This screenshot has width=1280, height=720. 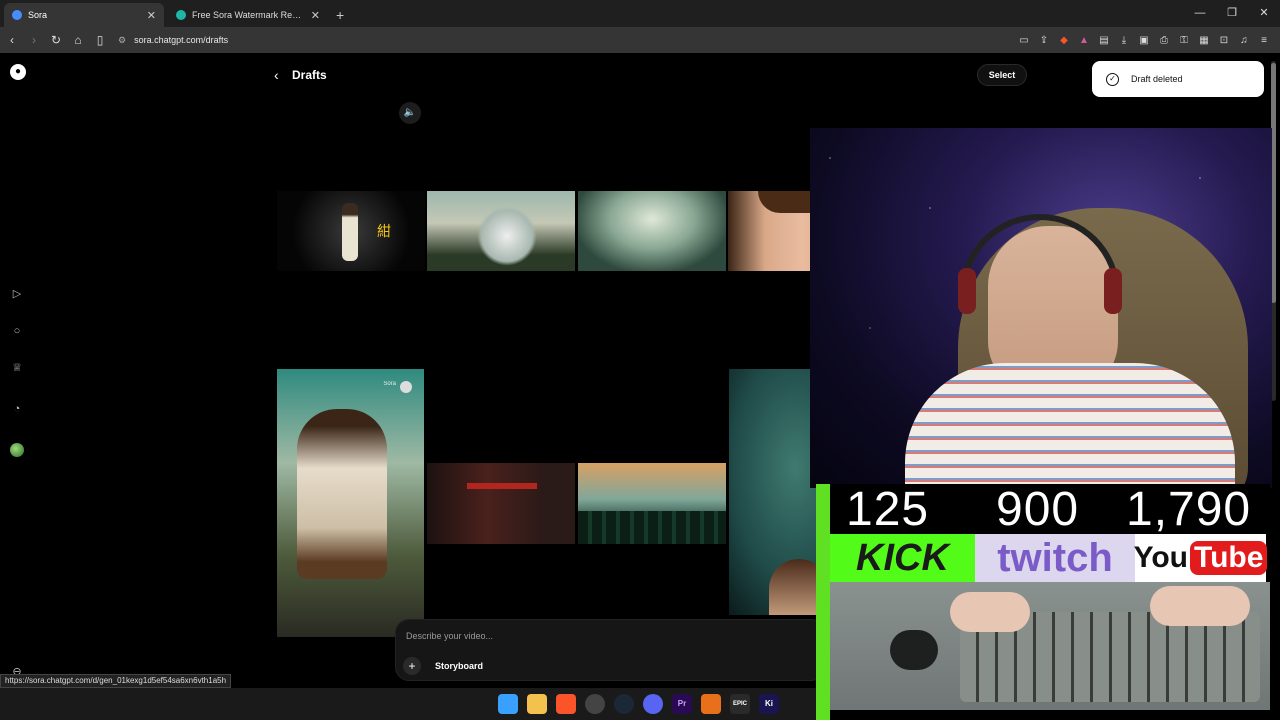 What do you see at coordinates (56, 40) in the screenshot?
I see `reload-icon: ↻` at bounding box center [56, 40].